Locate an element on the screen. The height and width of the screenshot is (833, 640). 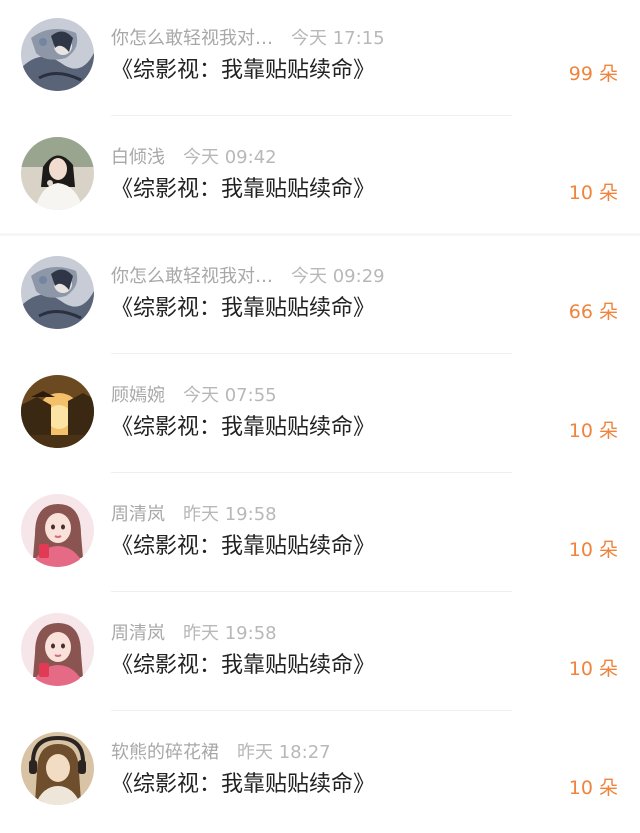
sender-meta: 顾嫣婉 今天 07:55 is located at coordinates (194, 396).